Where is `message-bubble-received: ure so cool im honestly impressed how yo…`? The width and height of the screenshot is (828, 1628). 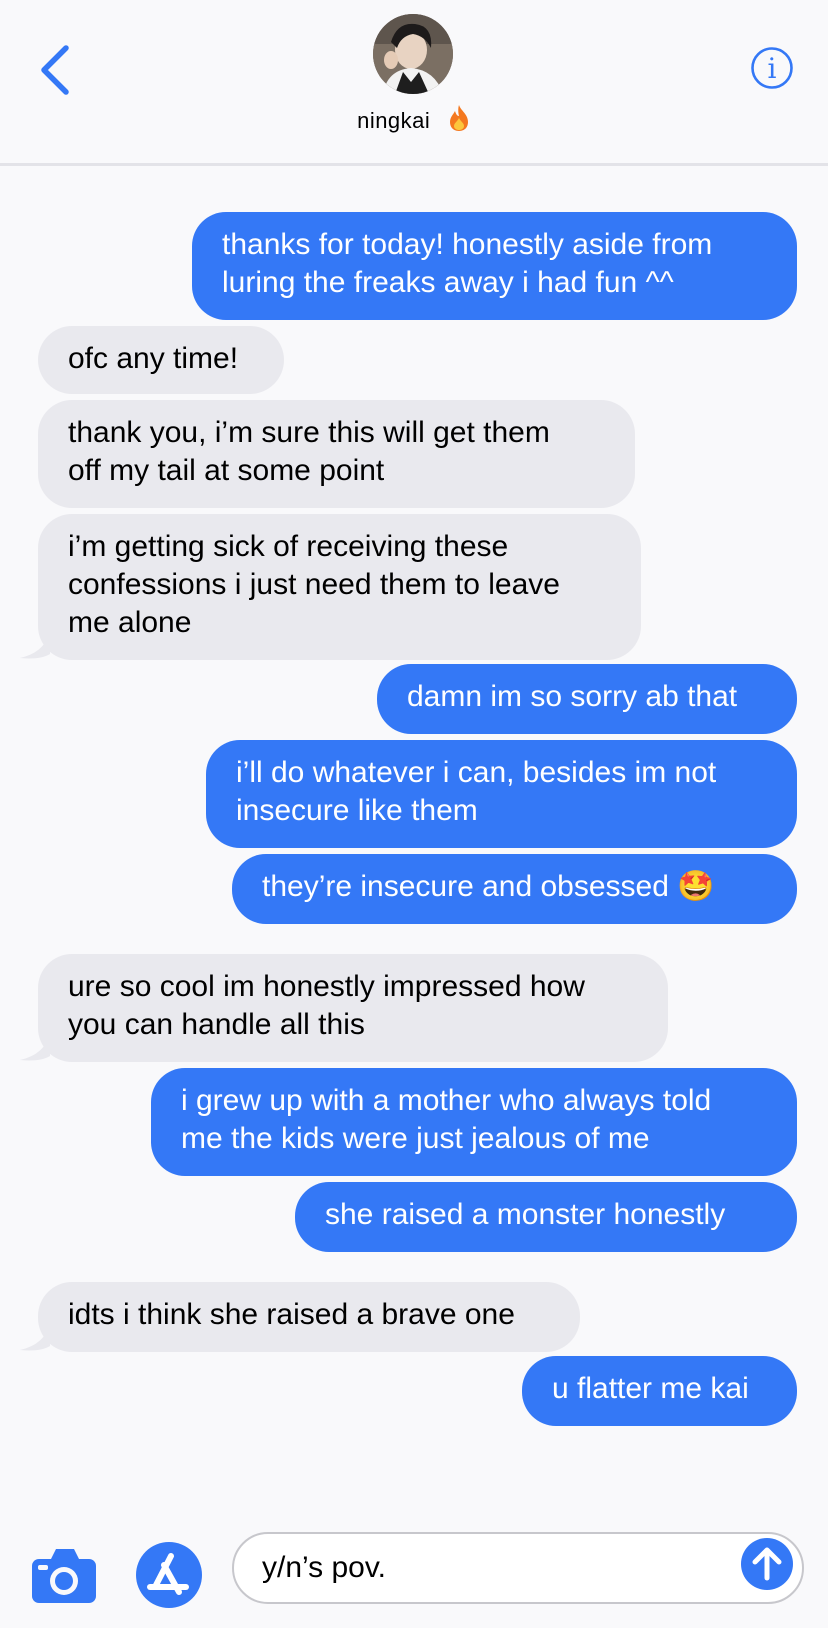
message-bubble-received: ure so cool im honestly impressed how yo… is located at coordinates (353, 1008).